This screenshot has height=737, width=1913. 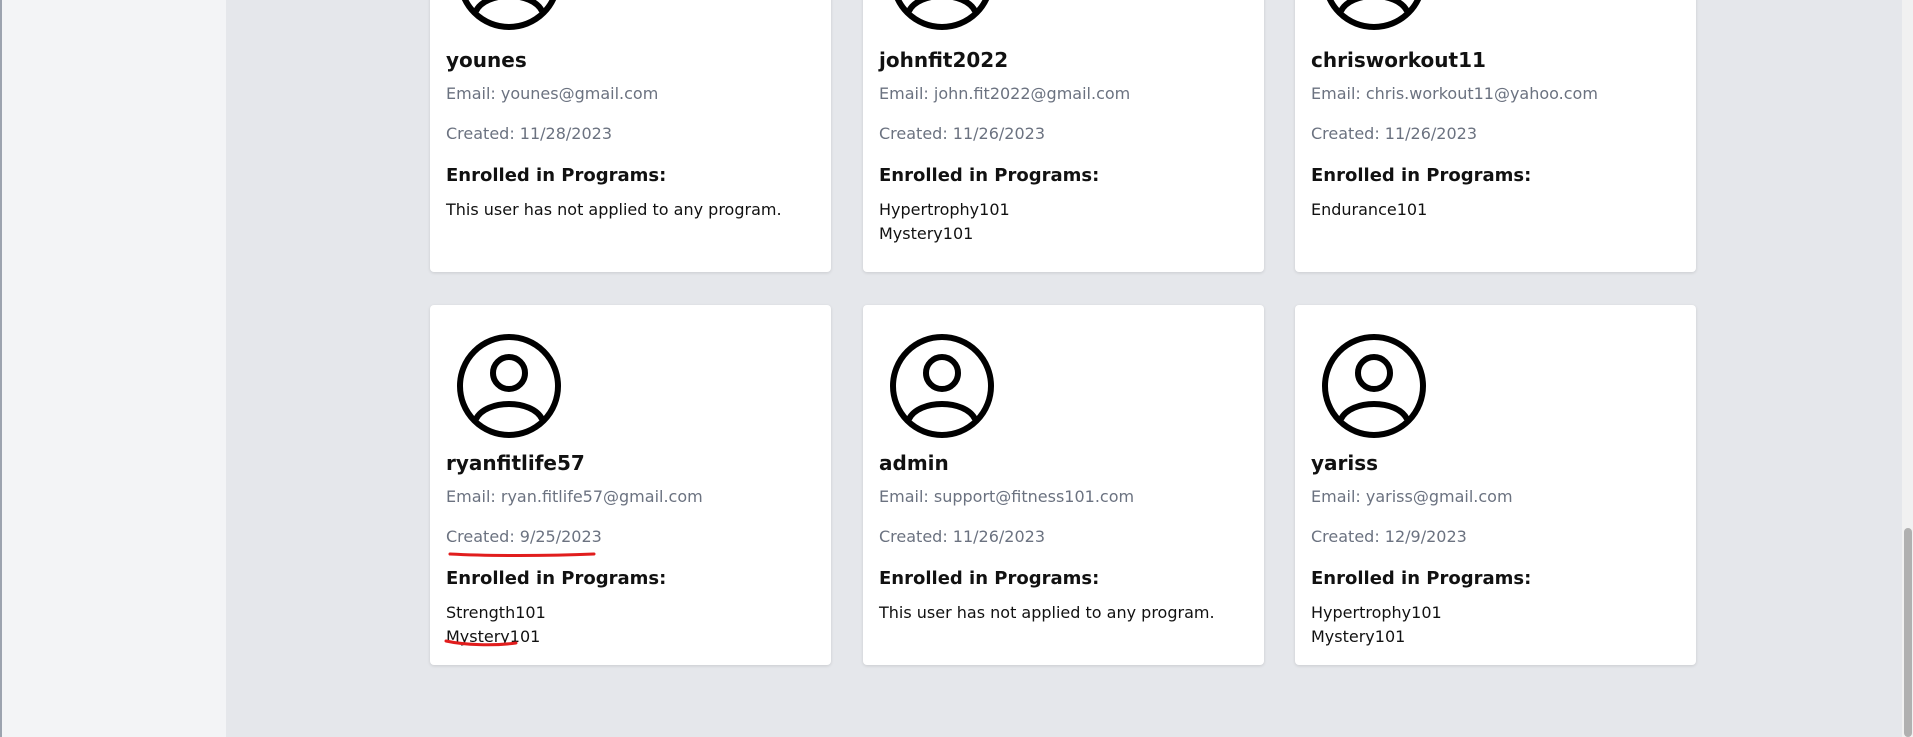 I want to click on user-email: Email: younes@gmail.com, so click(x=552, y=93).